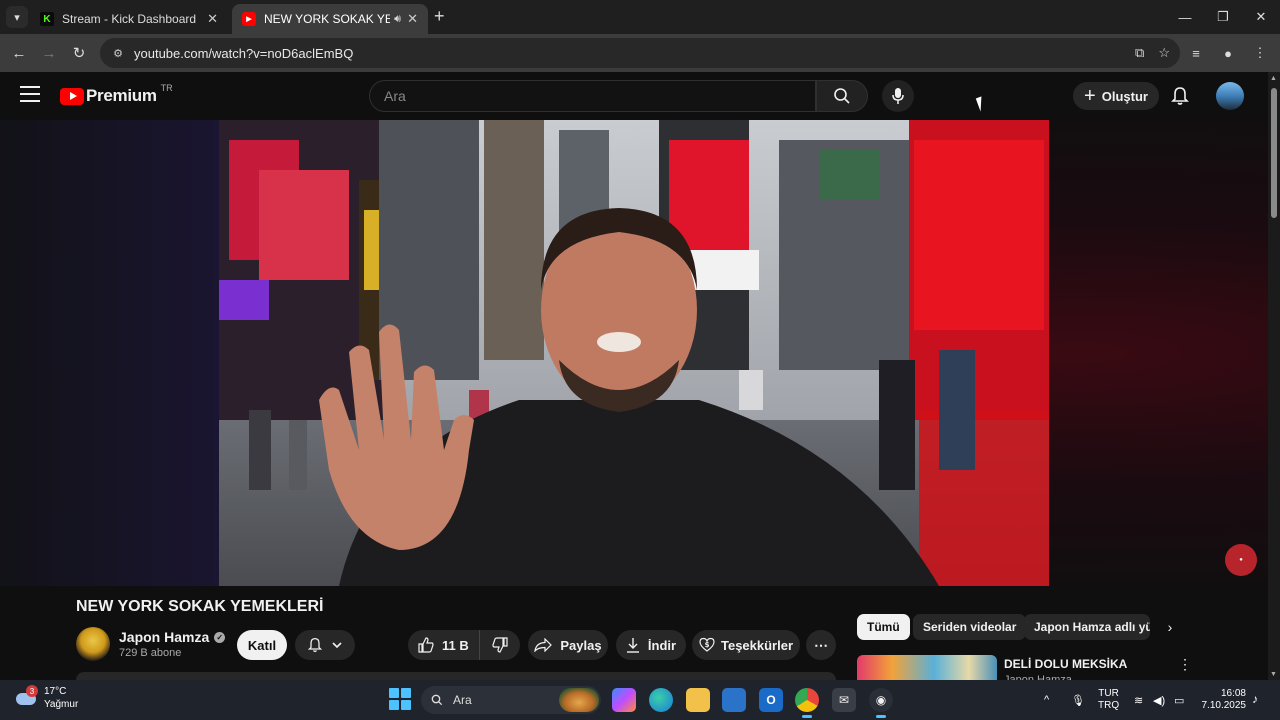  What do you see at coordinates (807, 703) in the screenshot?
I see `chrome-icon` at bounding box center [807, 703].